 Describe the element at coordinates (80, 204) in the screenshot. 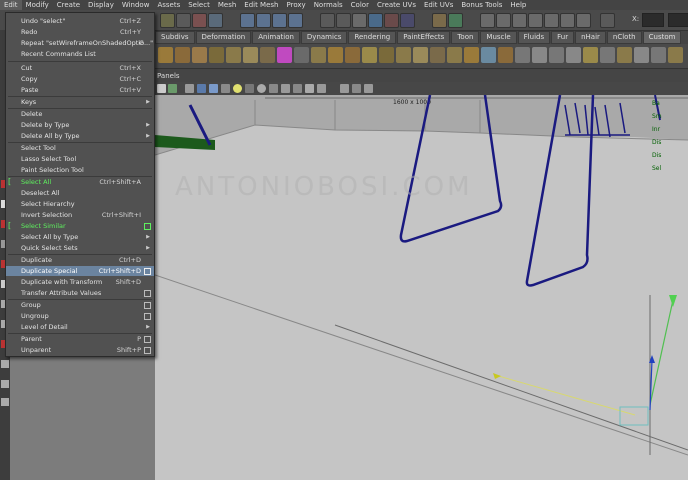

I see `menu-item-select-hierarchy: Select Hierarchy` at that location.